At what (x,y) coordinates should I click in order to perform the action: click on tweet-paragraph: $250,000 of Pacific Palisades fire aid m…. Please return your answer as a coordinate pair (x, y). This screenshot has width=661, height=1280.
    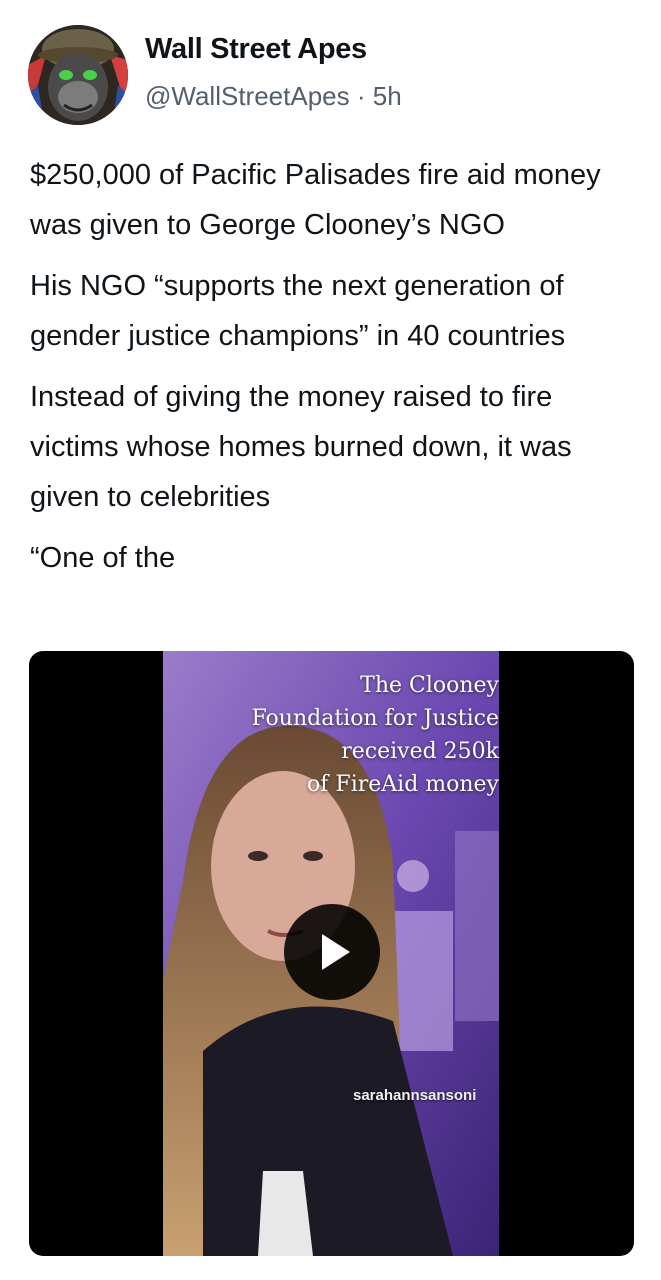
    Looking at the image, I should click on (315, 200).